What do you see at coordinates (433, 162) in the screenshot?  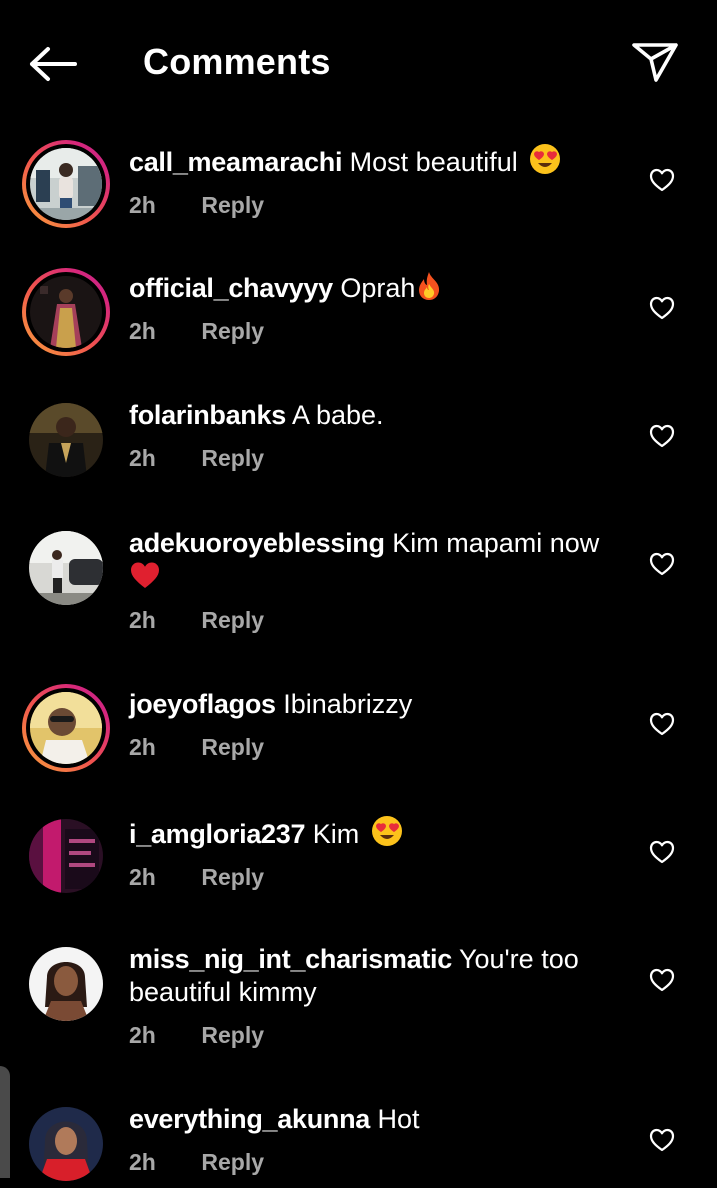 I see `comment-text: Most beautiful` at bounding box center [433, 162].